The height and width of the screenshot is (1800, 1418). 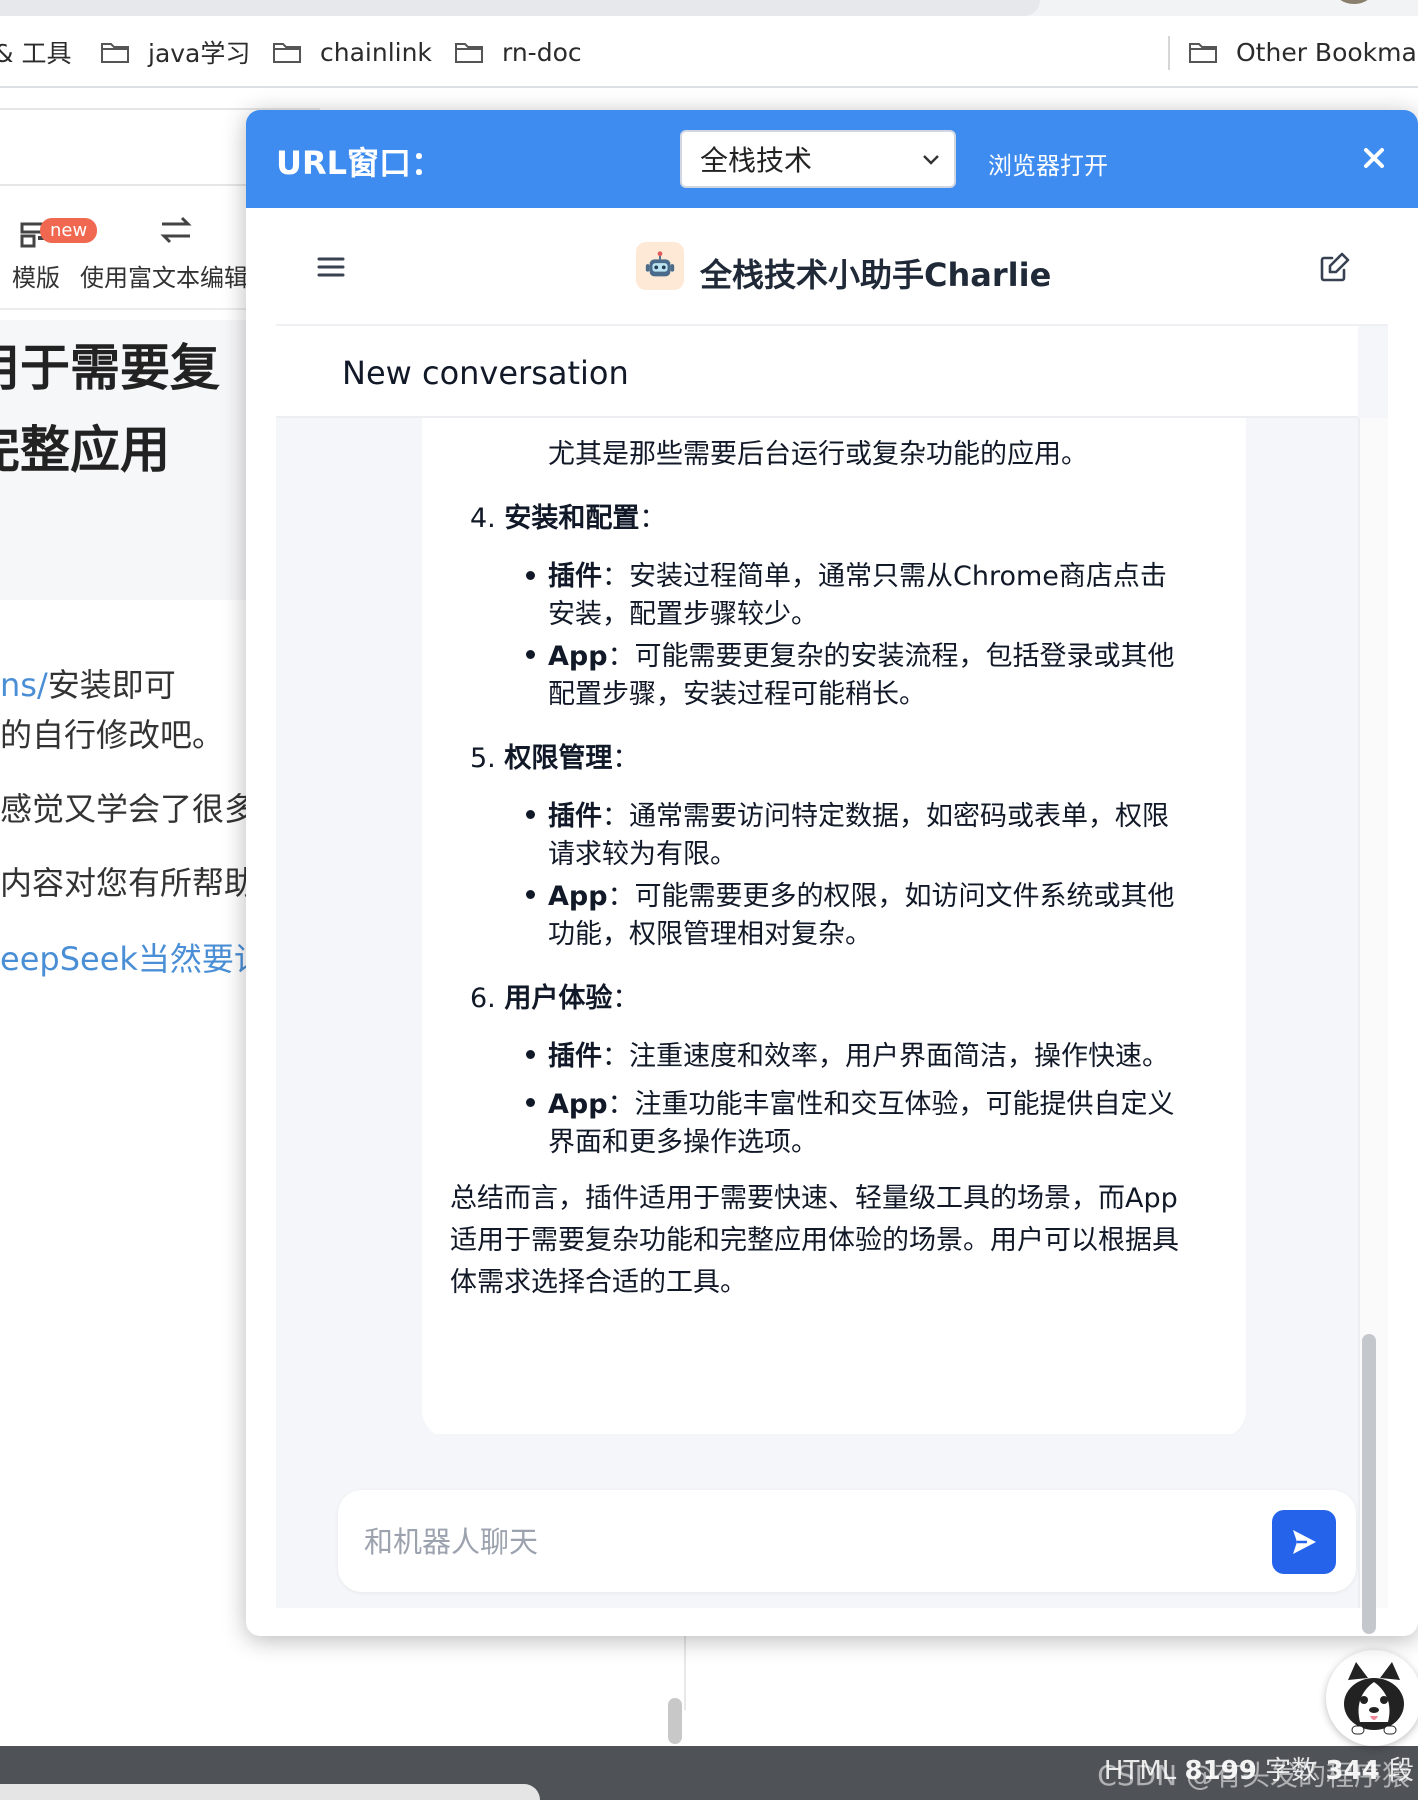 What do you see at coordinates (130, 460) in the screenshot?
I see `article-title: 用于需要复 完整应用` at bounding box center [130, 460].